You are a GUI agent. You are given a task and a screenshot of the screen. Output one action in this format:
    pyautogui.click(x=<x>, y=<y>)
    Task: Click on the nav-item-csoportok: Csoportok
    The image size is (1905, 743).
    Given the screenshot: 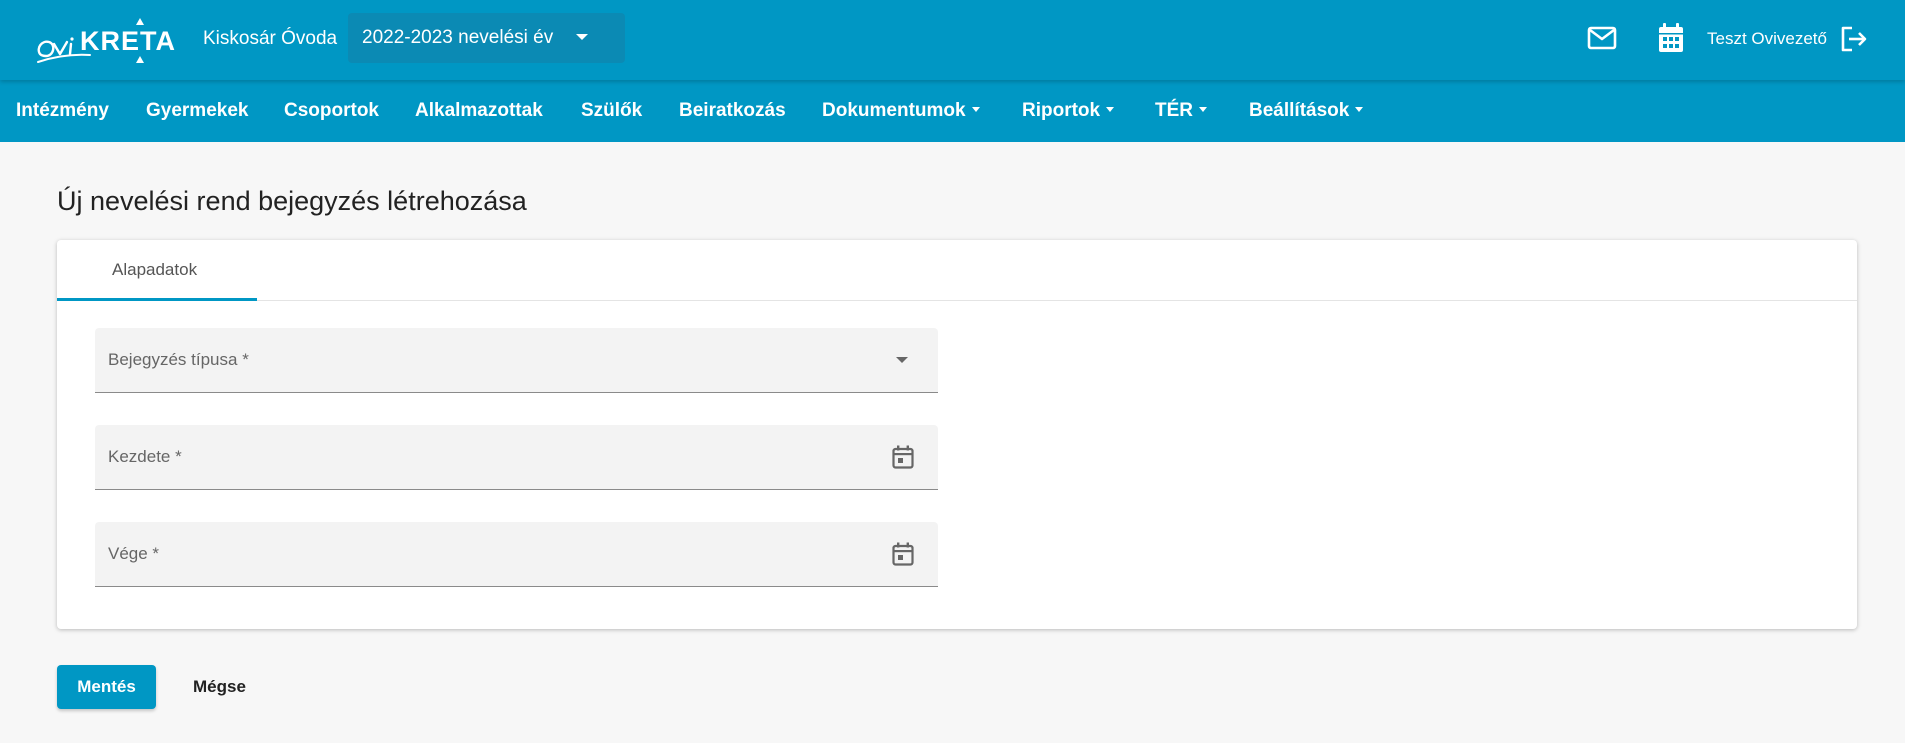 What is the action you would take?
    pyautogui.click(x=331, y=111)
    